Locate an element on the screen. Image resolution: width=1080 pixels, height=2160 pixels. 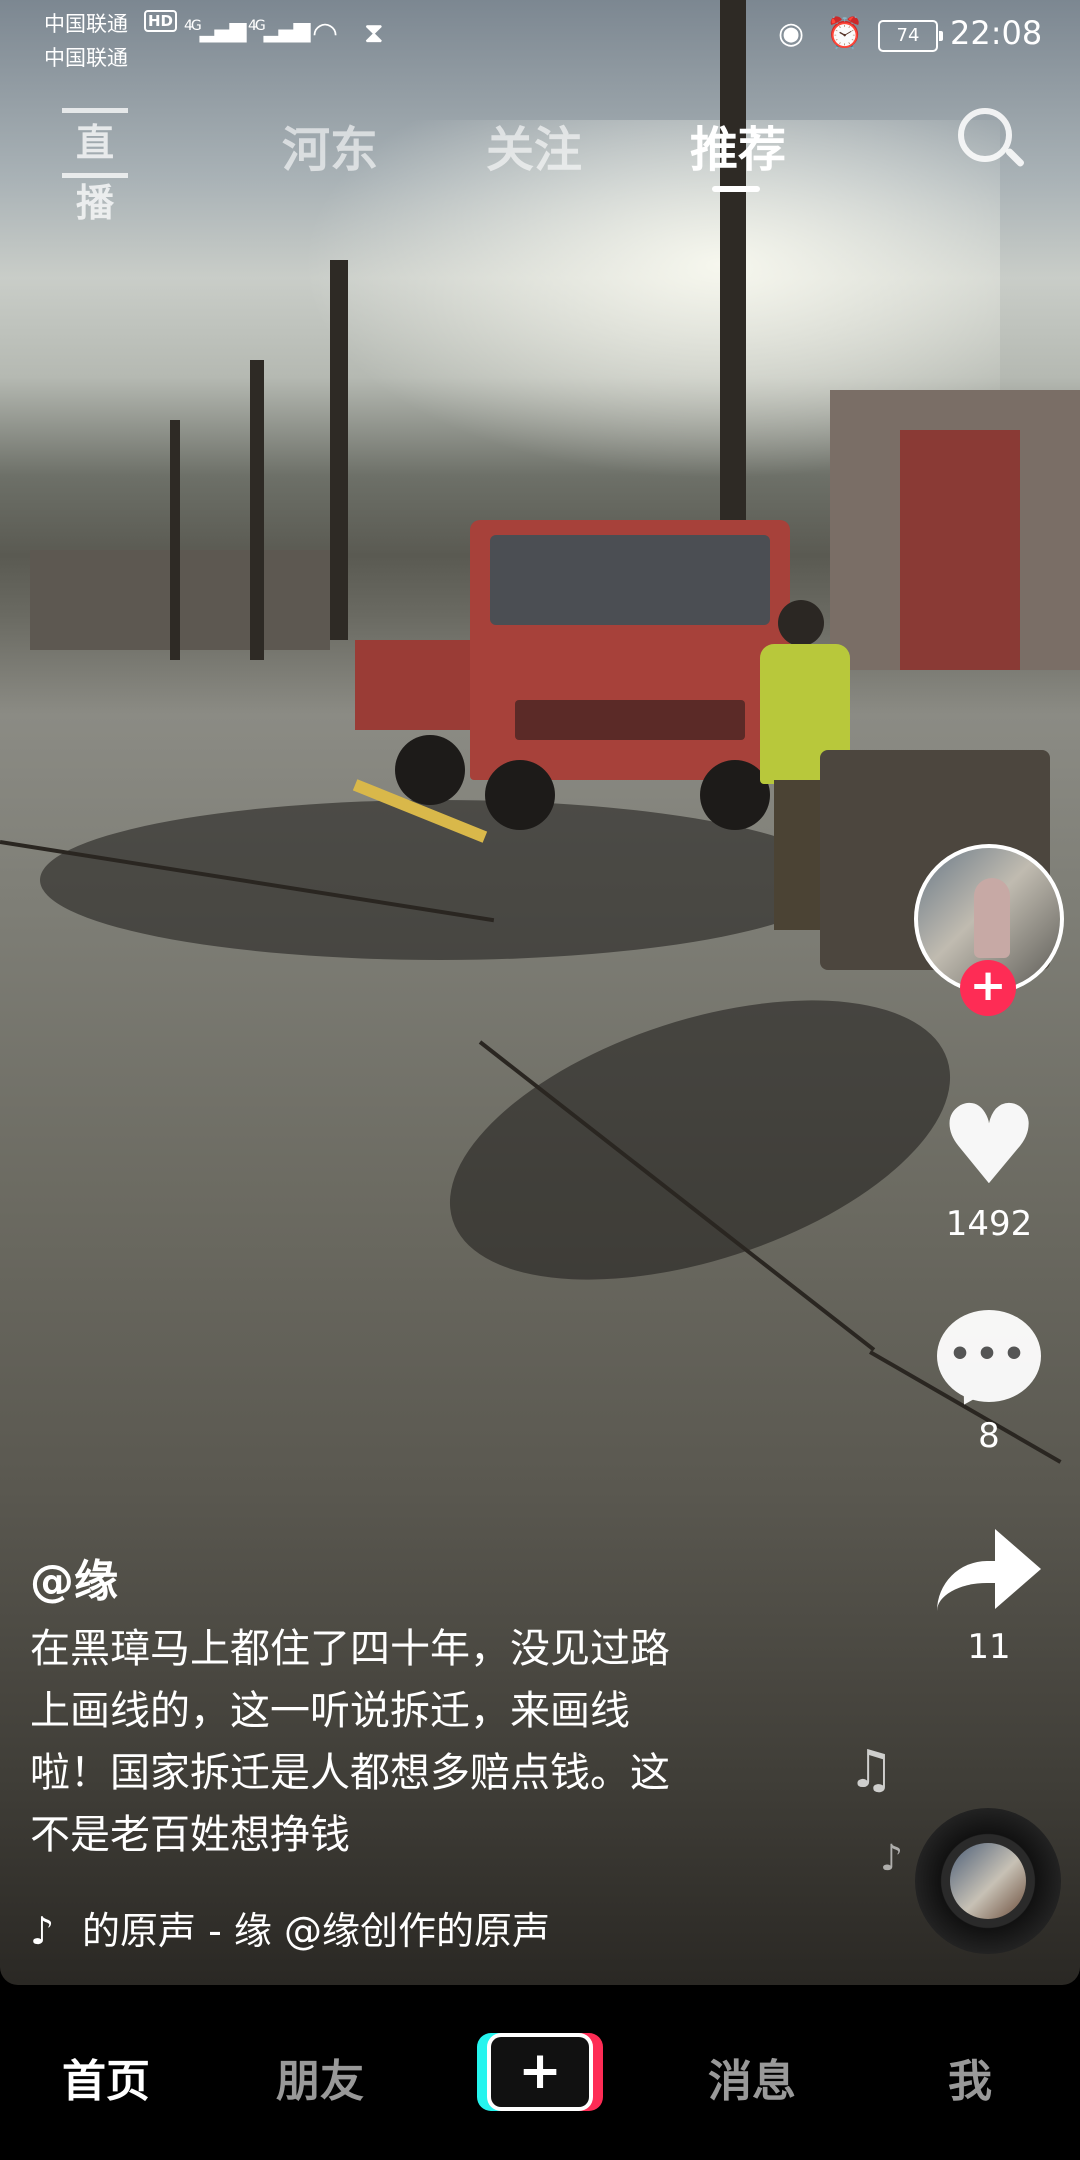
caption-line: 啦！国家拆迁是人都想多赔点钱。这 is located at coordinates (350, 1773).